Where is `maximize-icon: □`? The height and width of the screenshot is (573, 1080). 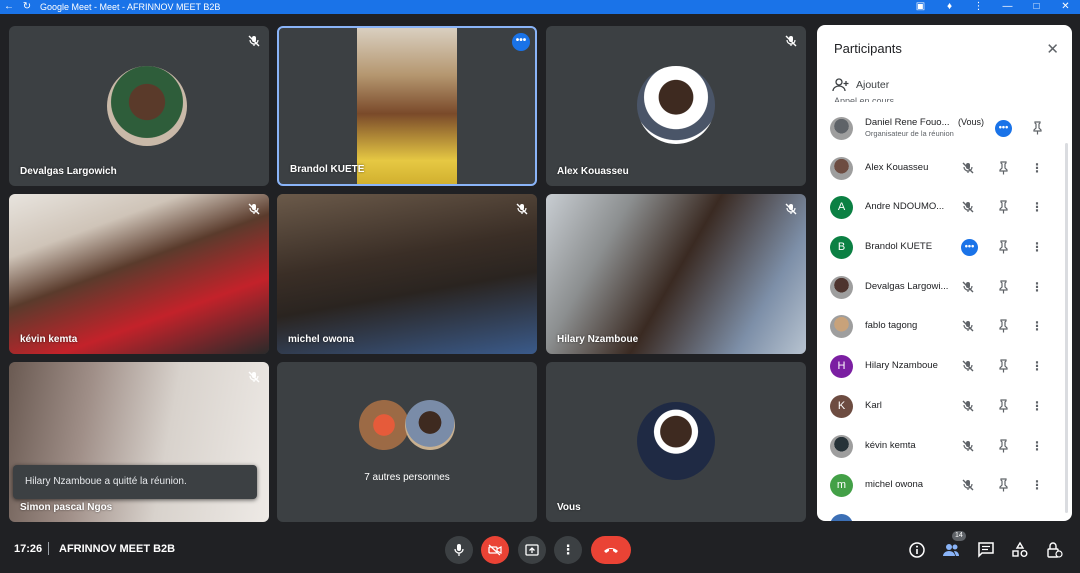
maximize-icon: □ is located at coordinates (1036, 7).